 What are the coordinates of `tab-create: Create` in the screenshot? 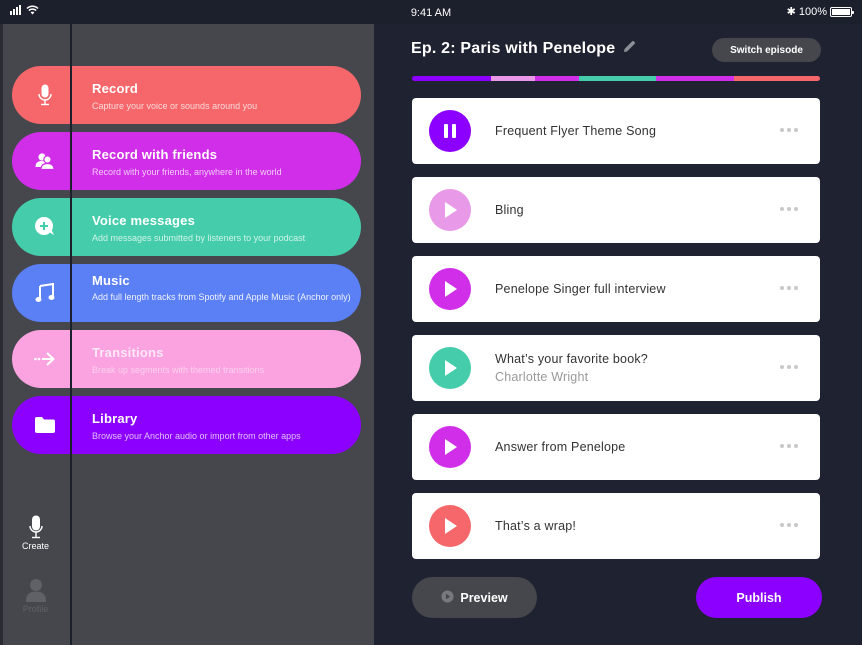 It's located at (35, 533).